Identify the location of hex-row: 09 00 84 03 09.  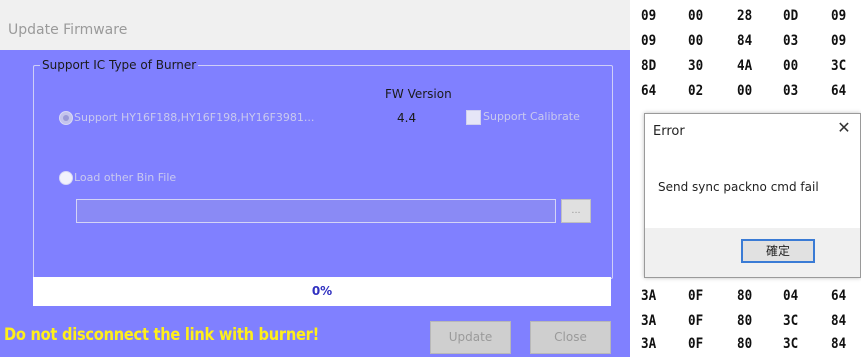
(745, 42).